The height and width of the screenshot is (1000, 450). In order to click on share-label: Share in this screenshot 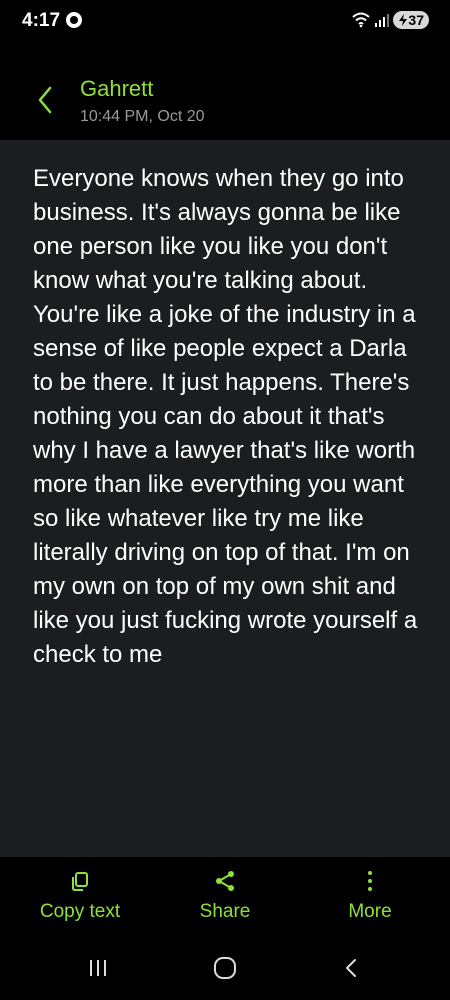, I will do `click(225, 911)`.